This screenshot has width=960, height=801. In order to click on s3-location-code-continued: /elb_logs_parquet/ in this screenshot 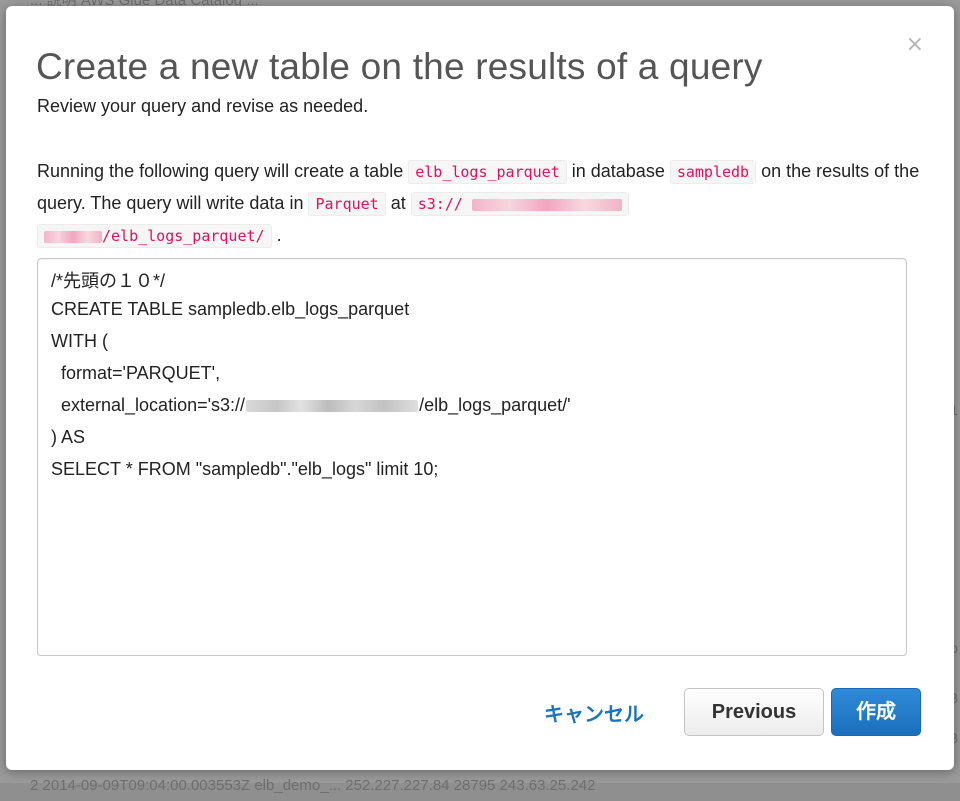, I will do `click(154, 236)`.